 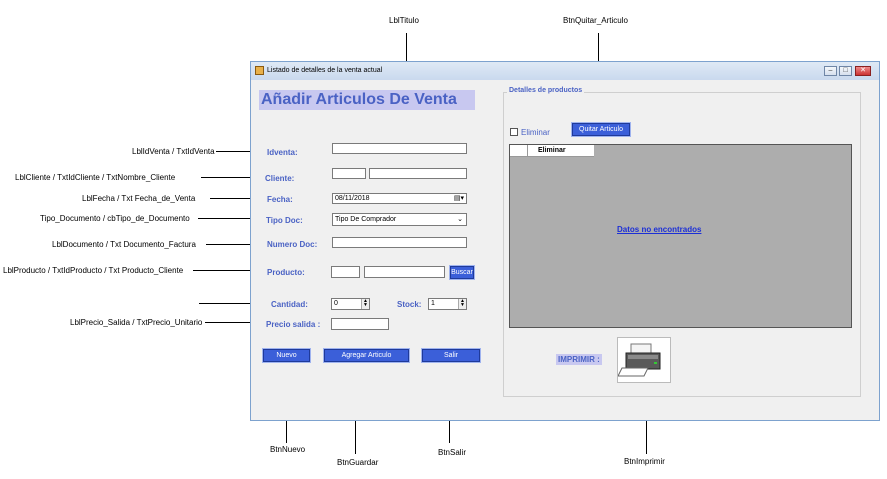 What do you see at coordinates (136, 322) in the screenshot?
I see `annotation-precio: LblPrecio_Salida / TxtPrecio_Unitario` at bounding box center [136, 322].